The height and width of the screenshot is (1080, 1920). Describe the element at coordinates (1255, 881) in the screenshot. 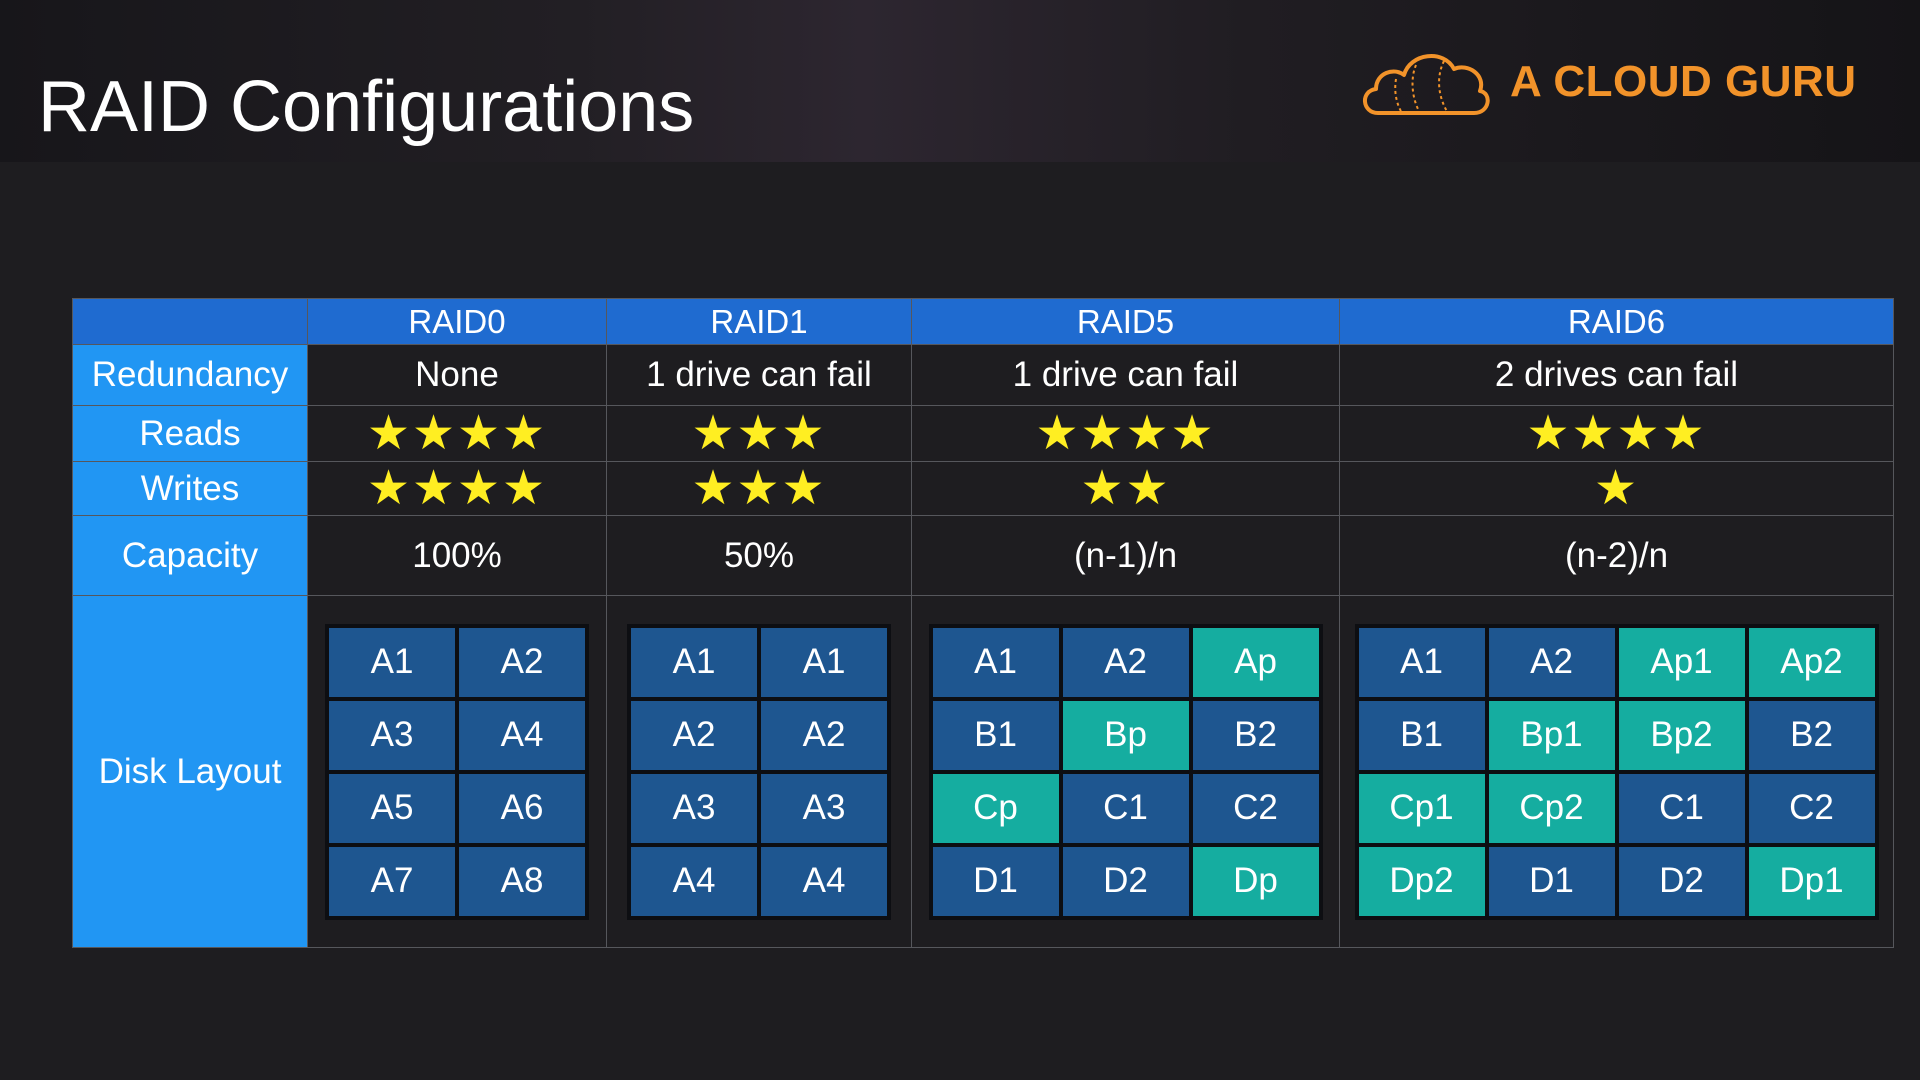

I see `parity-block: Dp` at that location.